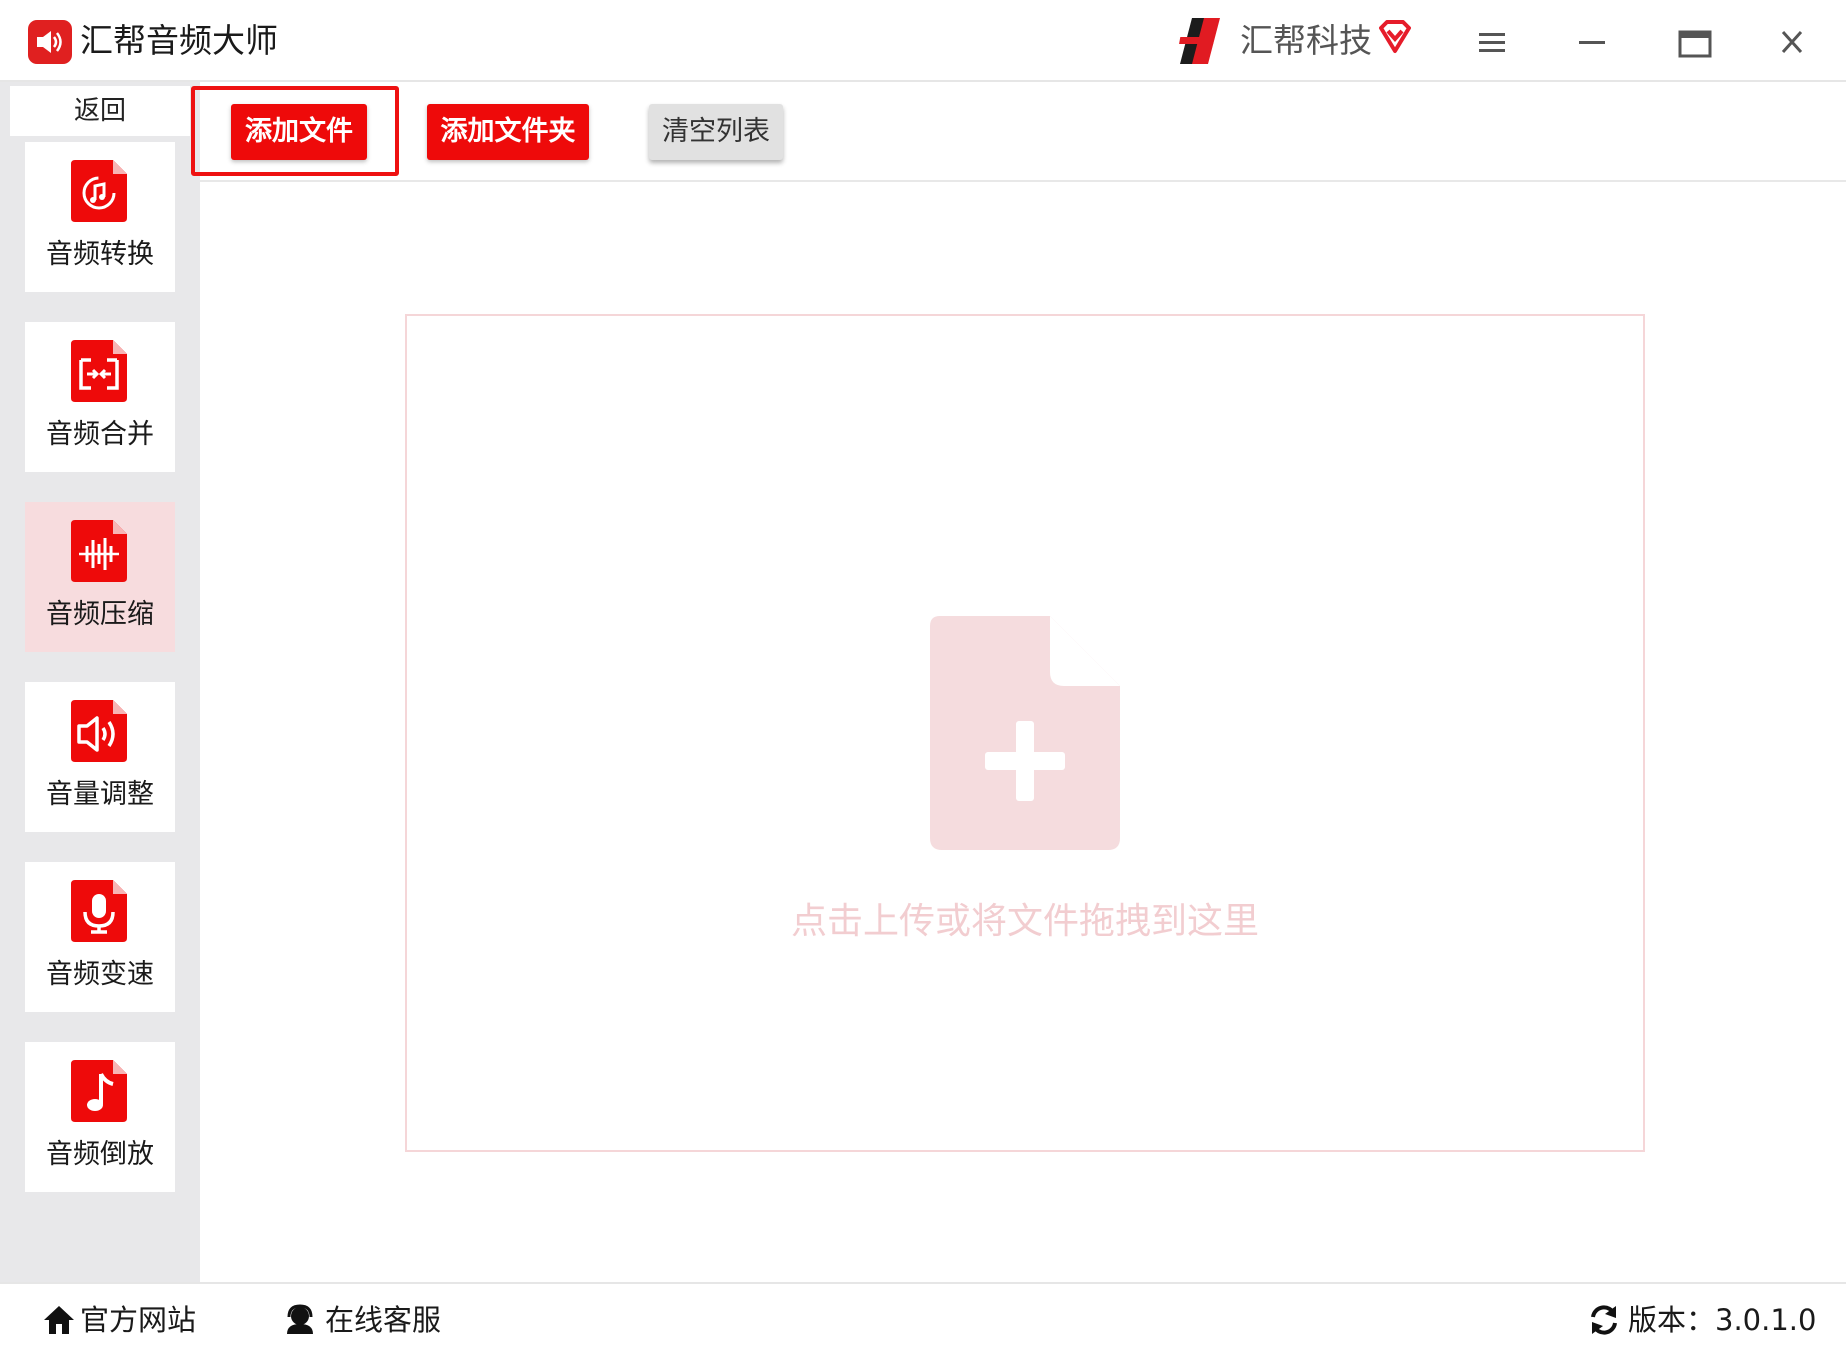 This screenshot has height=1352, width=1846. Describe the element at coordinates (59, 1320) in the screenshot. I see `home-icon` at that location.